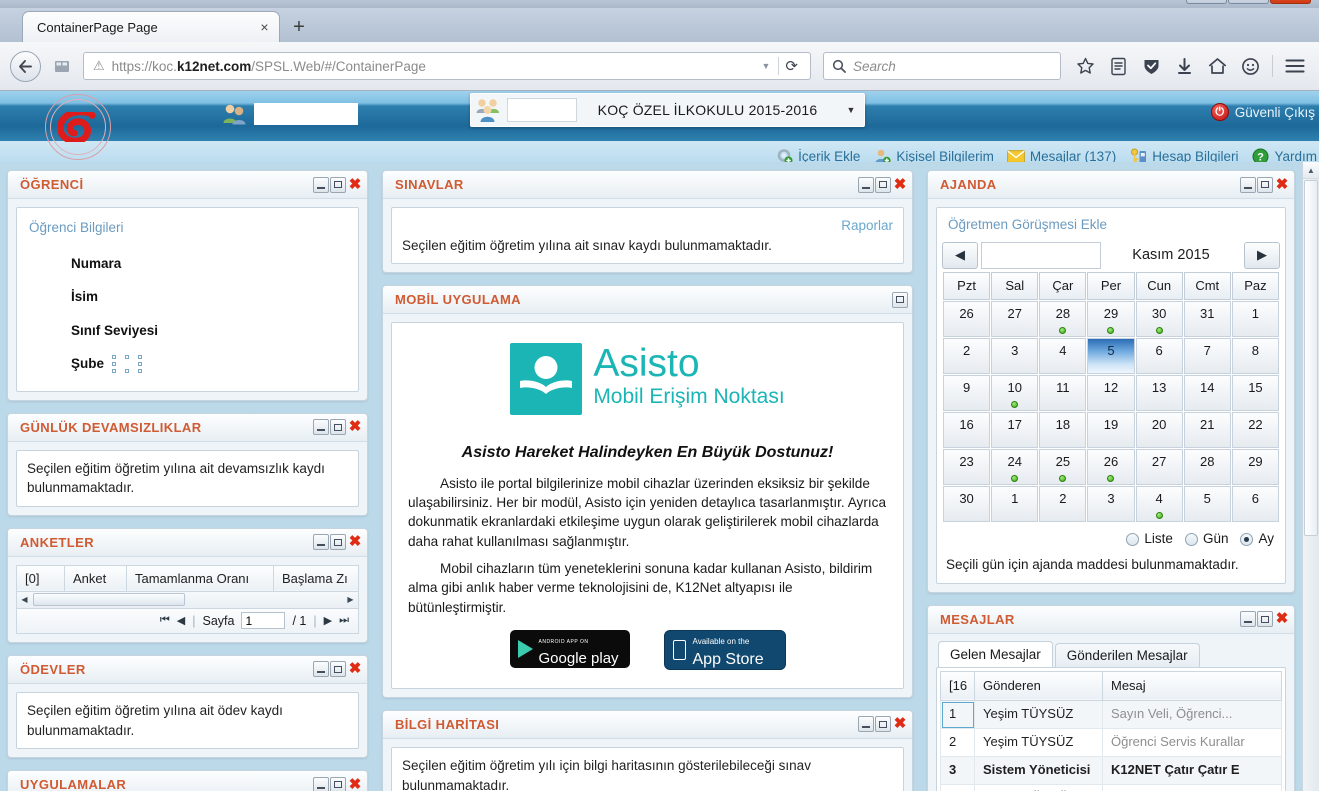 This screenshot has height=791, width=1319. Describe the element at coordinates (1085, 66) in the screenshot. I see `star-icon` at that location.